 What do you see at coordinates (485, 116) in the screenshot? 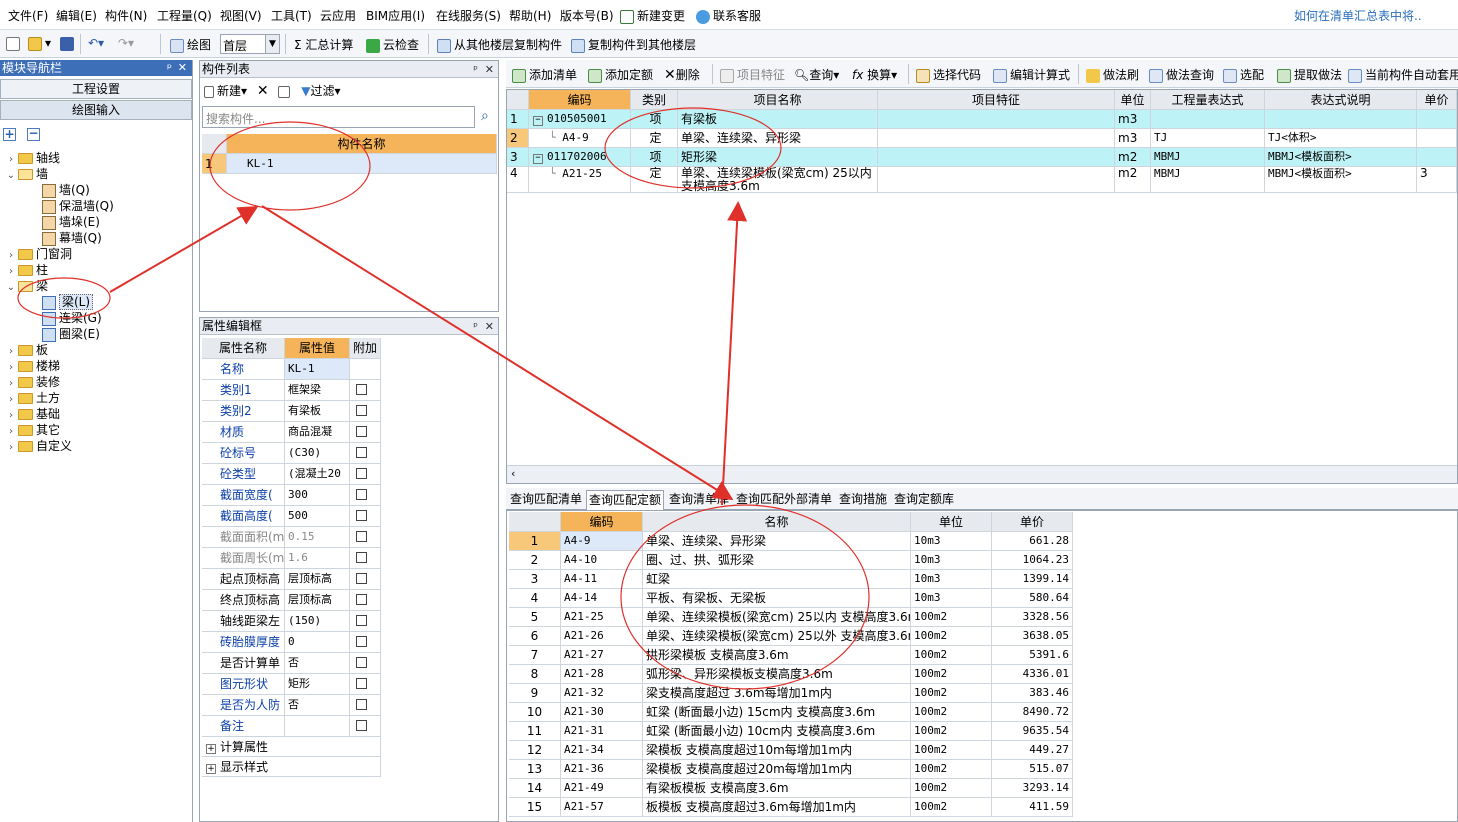
I see `search-icon: ⌕` at bounding box center [485, 116].